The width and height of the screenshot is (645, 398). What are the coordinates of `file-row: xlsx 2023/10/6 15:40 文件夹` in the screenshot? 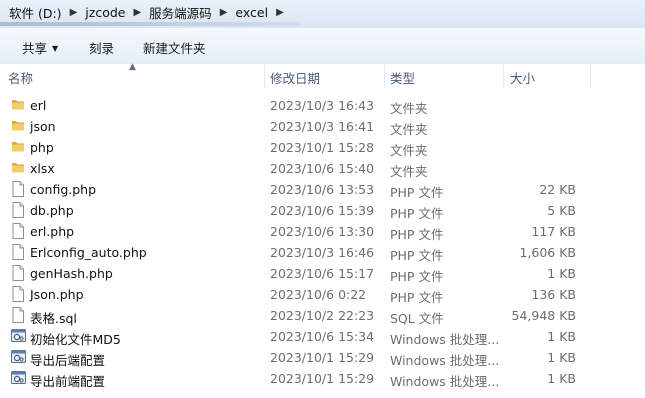 It's located at (322, 168).